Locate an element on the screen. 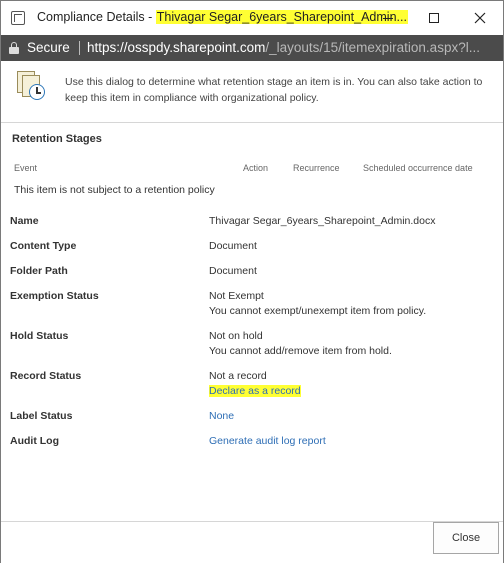 The height and width of the screenshot is (563, 504). folder-path-label: Folder Path is located at coordinates (39, 271).